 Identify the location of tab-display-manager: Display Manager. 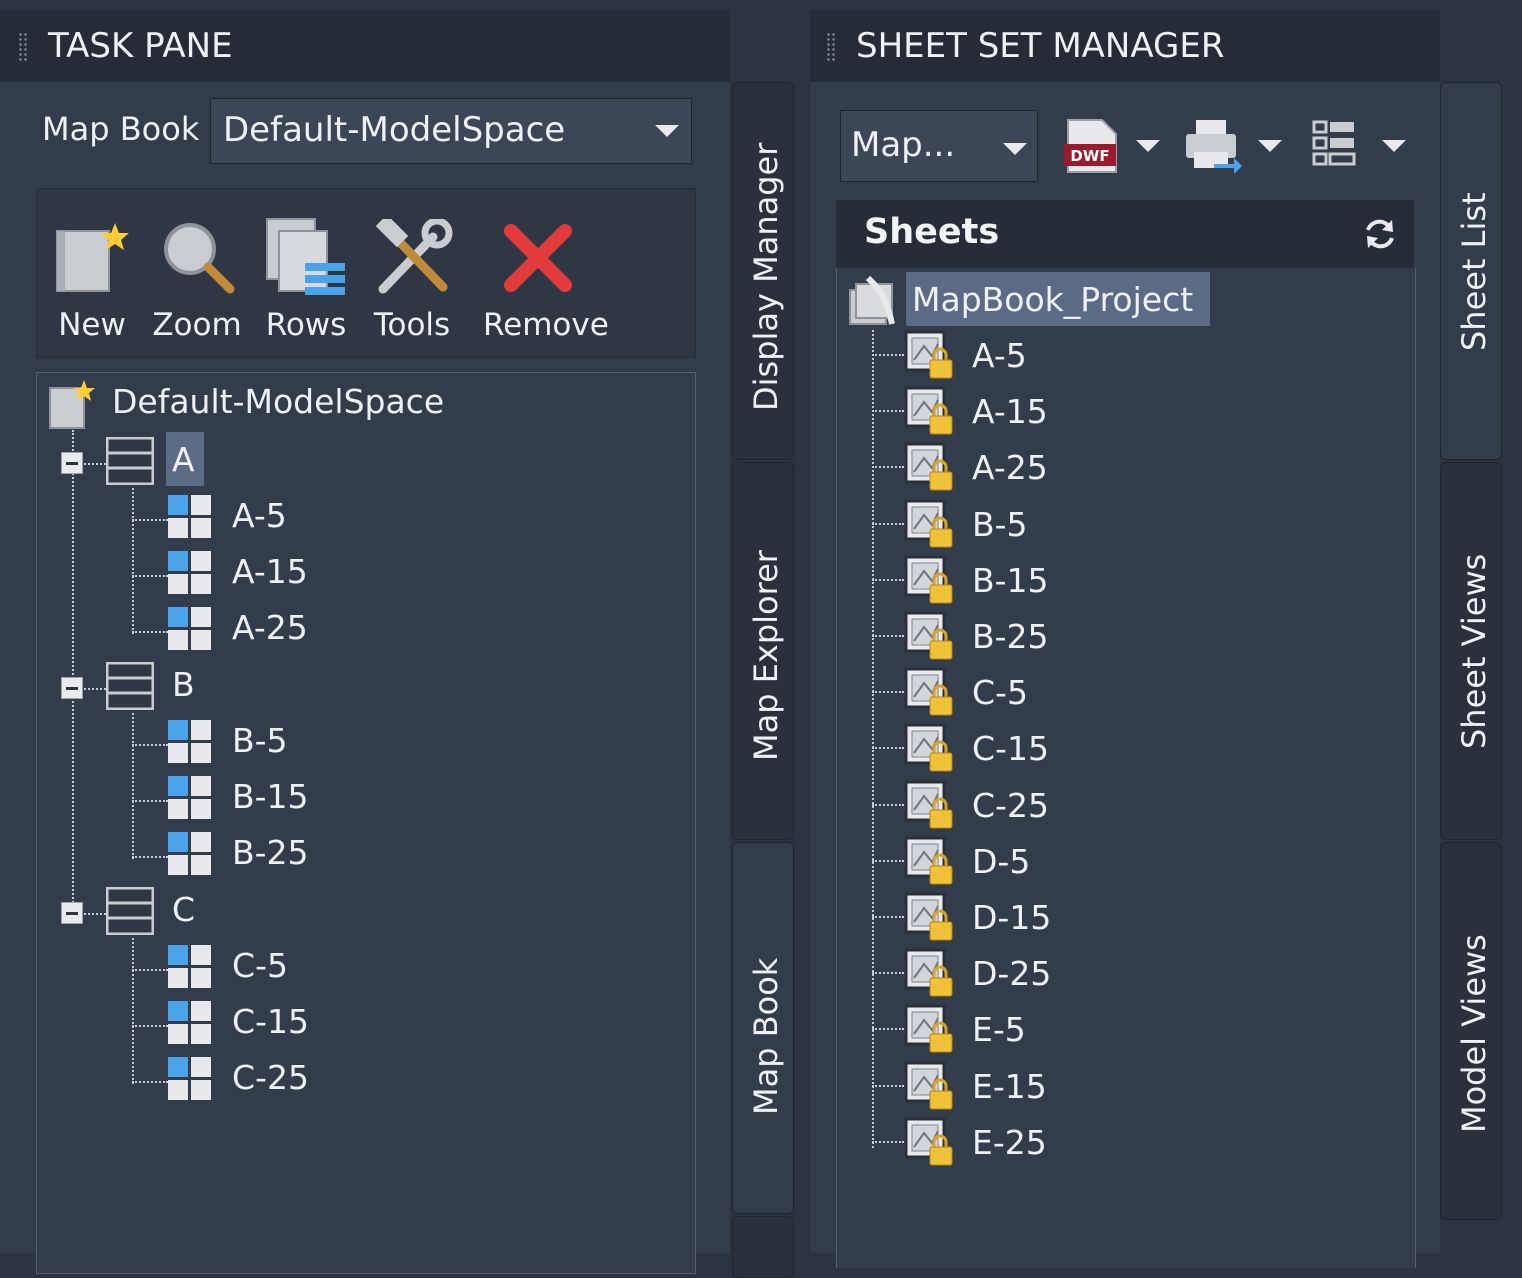
(763, 271).